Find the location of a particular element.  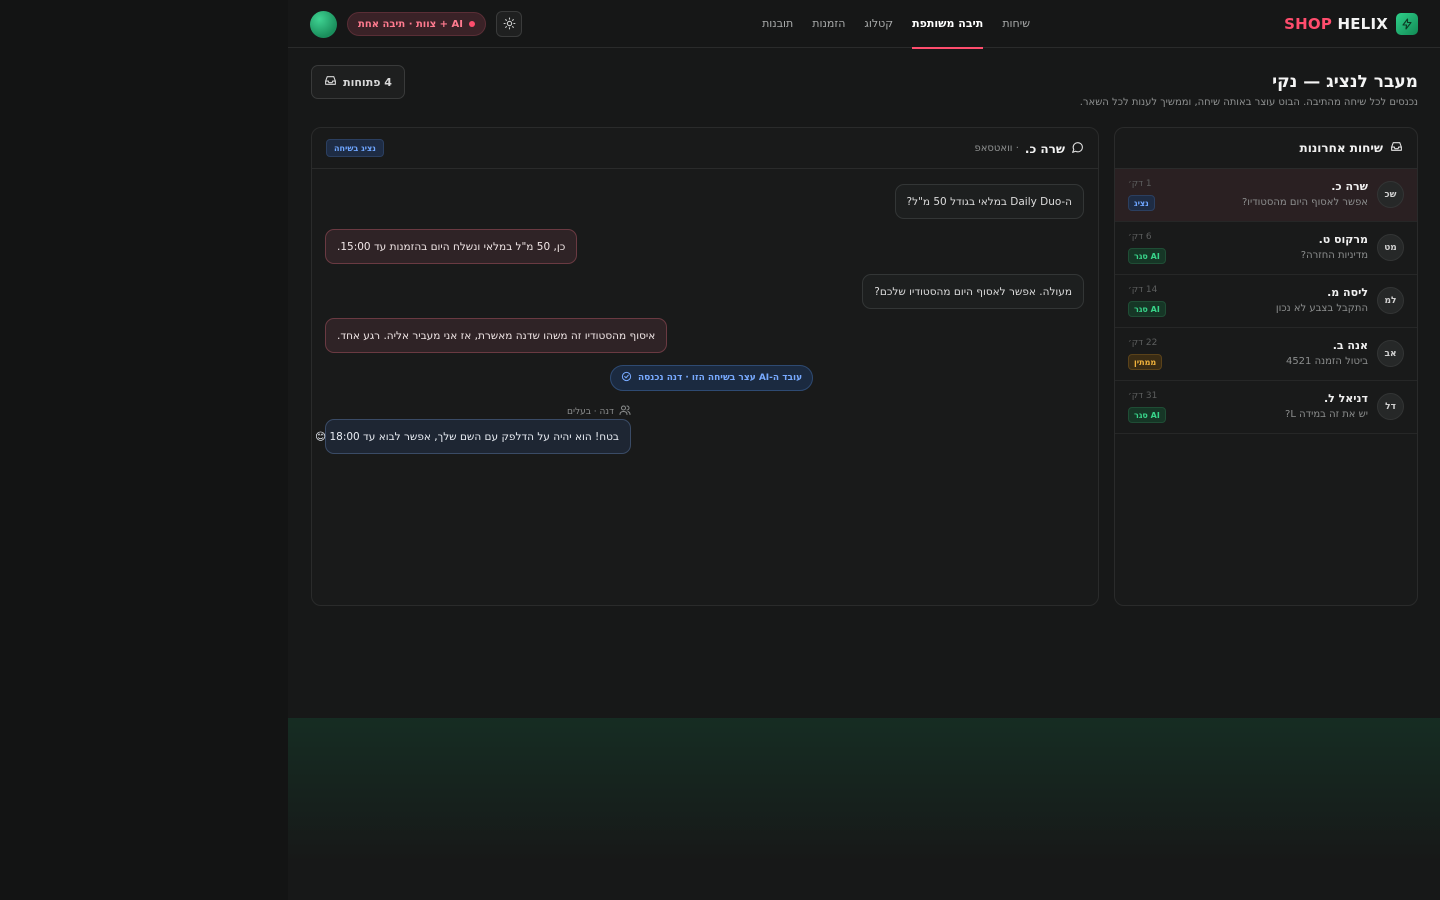

conversation-time: 31 דק׳ is located at coordinates (1143, 396).